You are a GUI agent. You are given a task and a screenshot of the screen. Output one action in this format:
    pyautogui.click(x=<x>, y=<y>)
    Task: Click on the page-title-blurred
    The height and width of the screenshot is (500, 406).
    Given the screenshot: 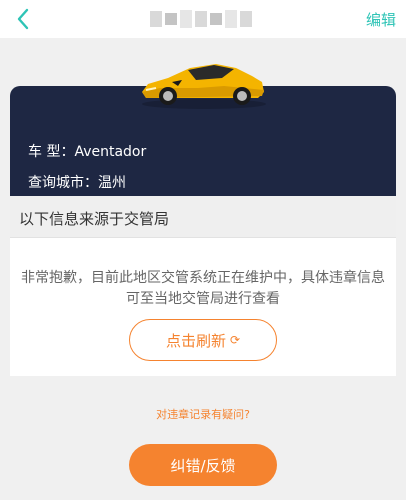 What is the action you would take?
    pyautogui.click(x=202, y=19)
    